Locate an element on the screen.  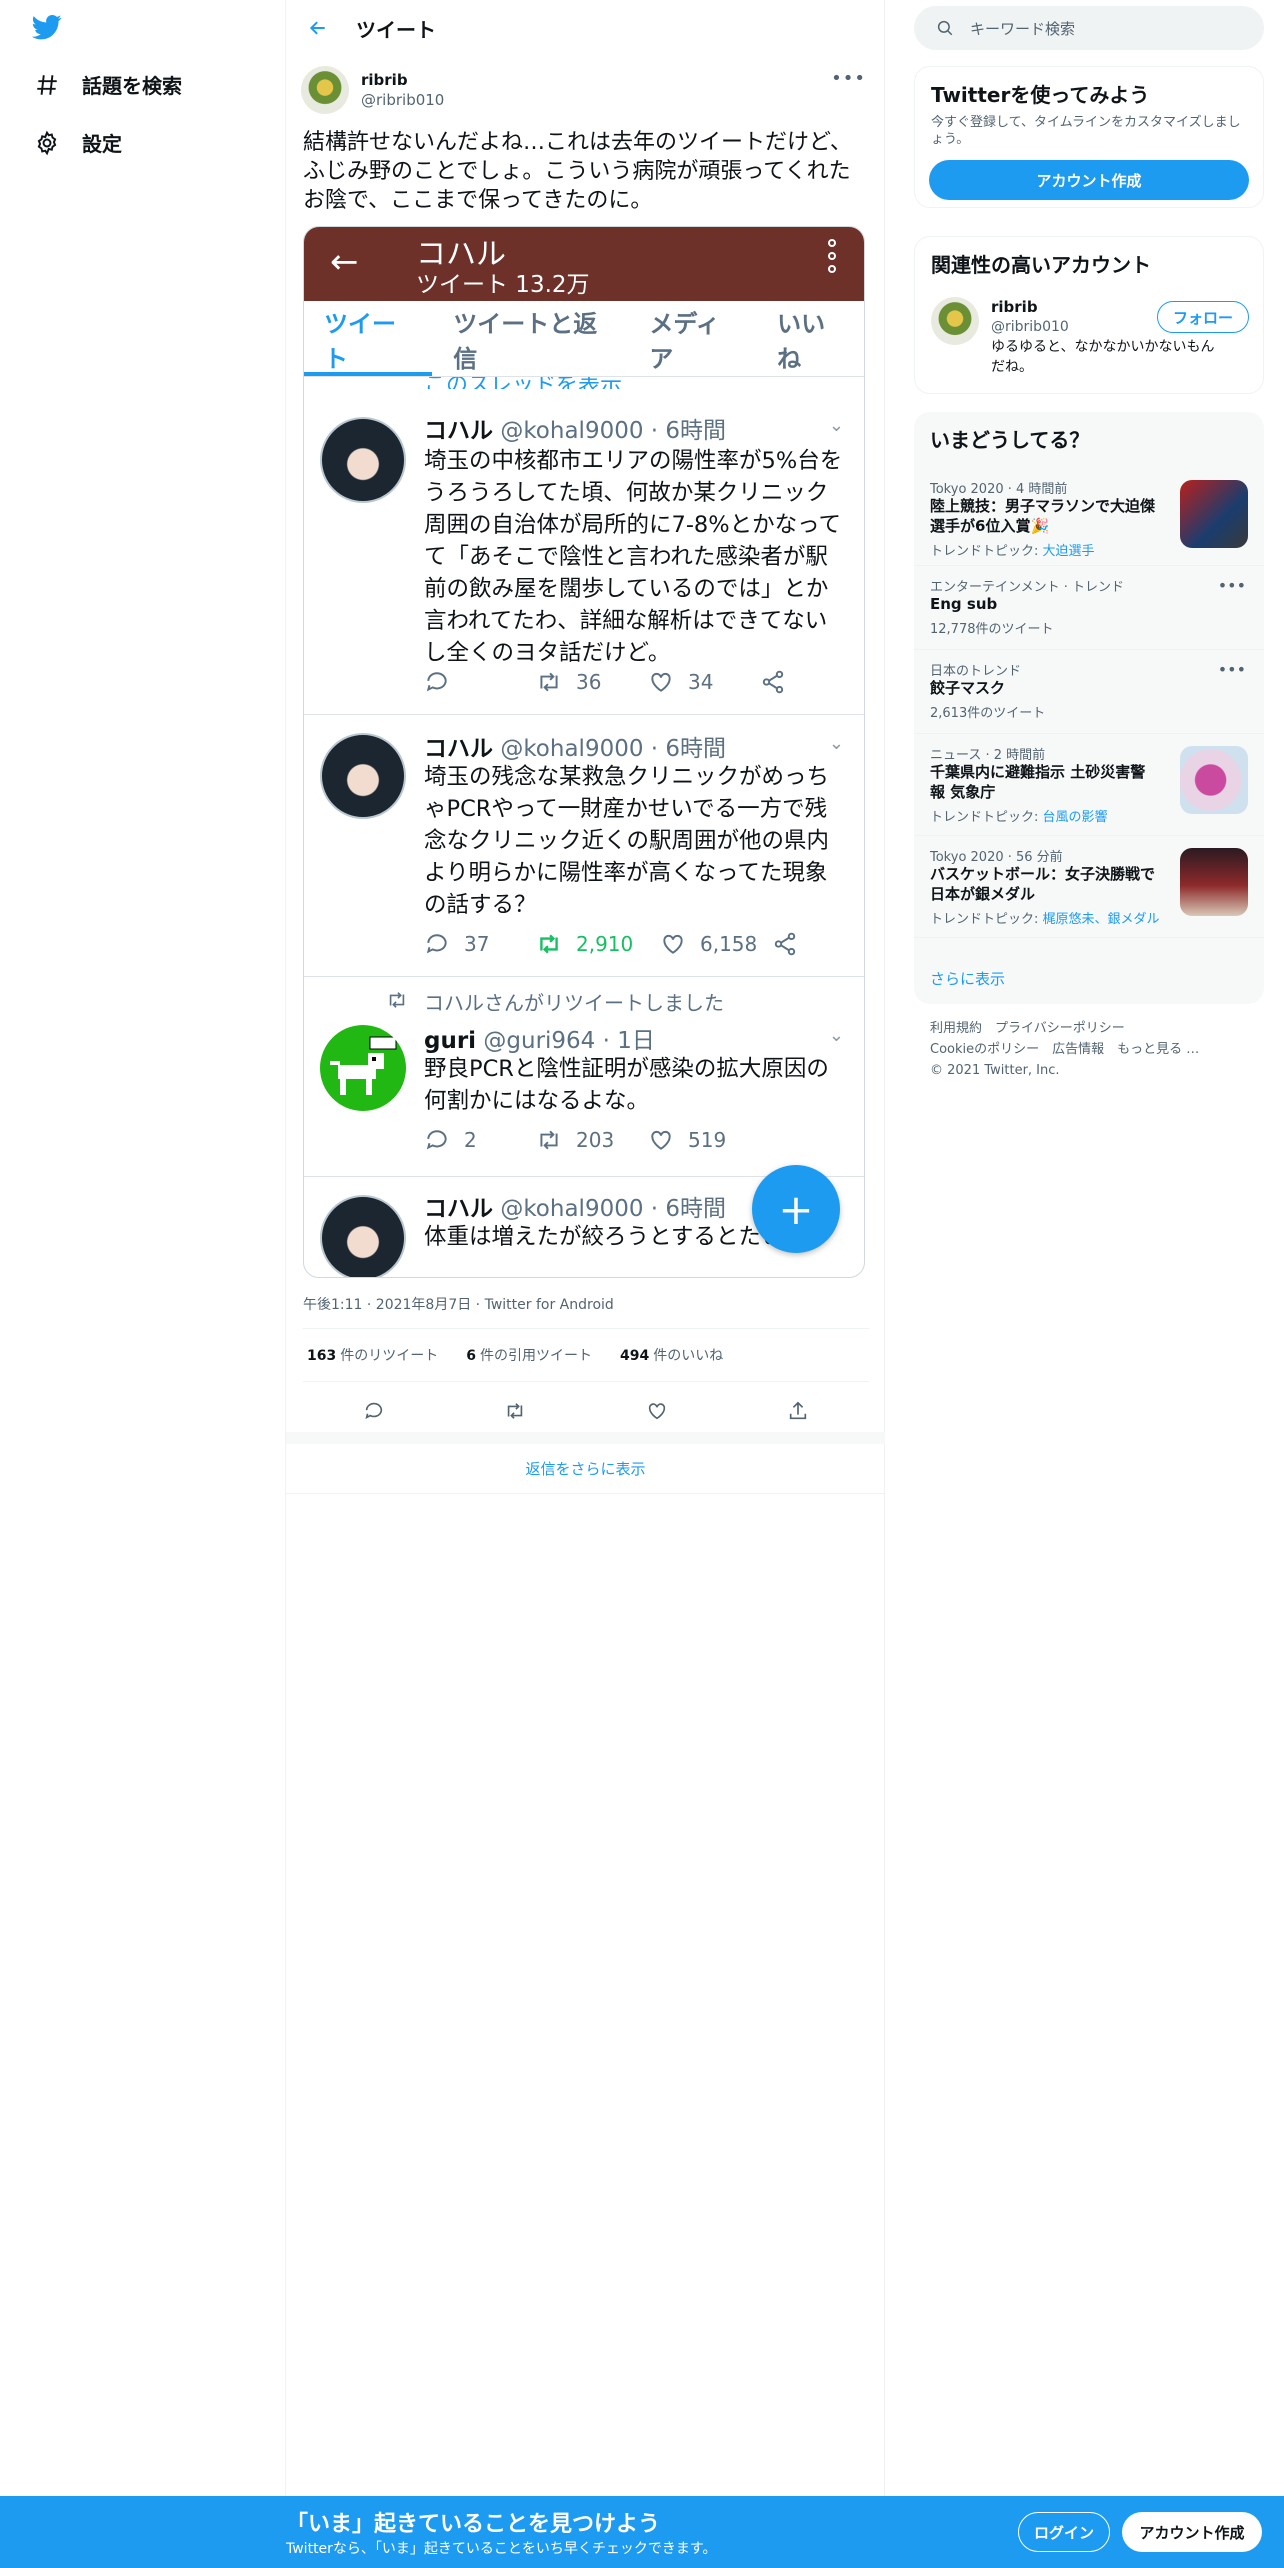
trend-context: Tokyo 2020 · 4 時間前 is located at coordinates (999, 489).